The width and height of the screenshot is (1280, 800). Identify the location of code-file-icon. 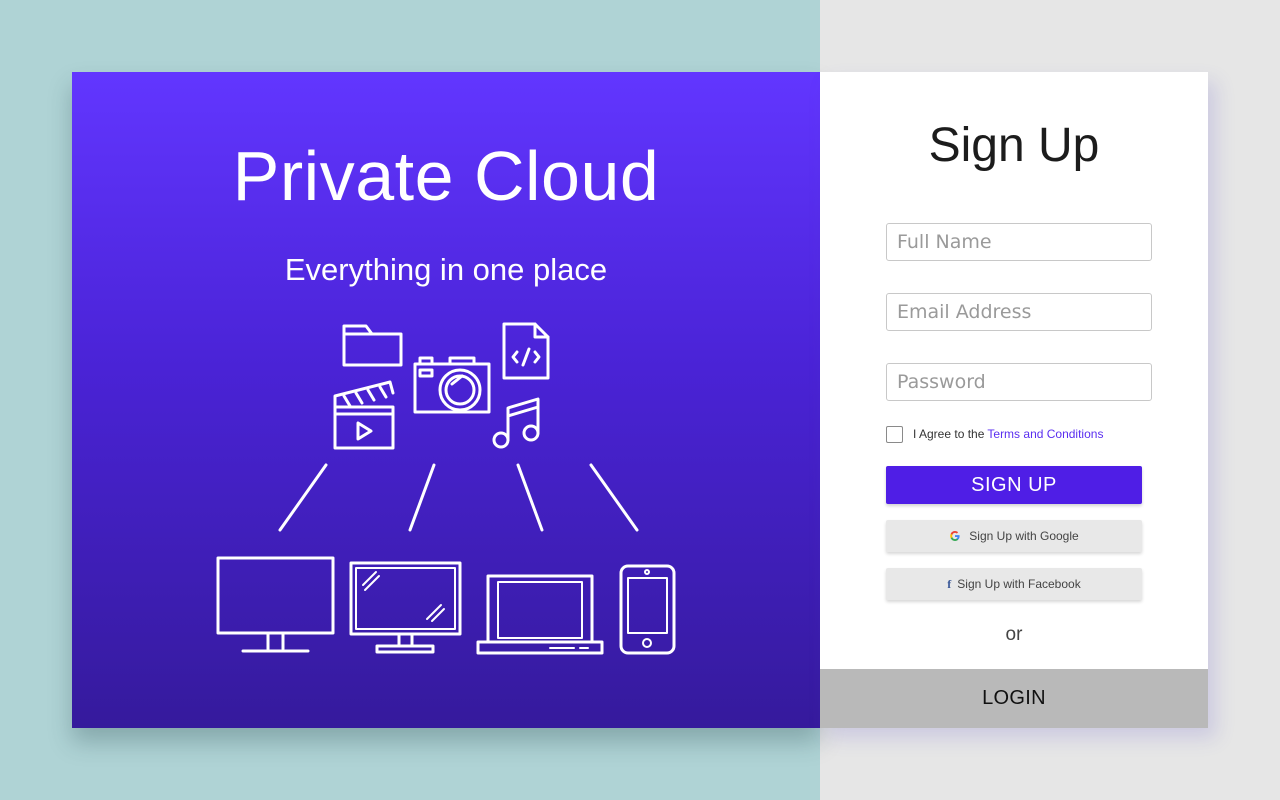
(526, 351).